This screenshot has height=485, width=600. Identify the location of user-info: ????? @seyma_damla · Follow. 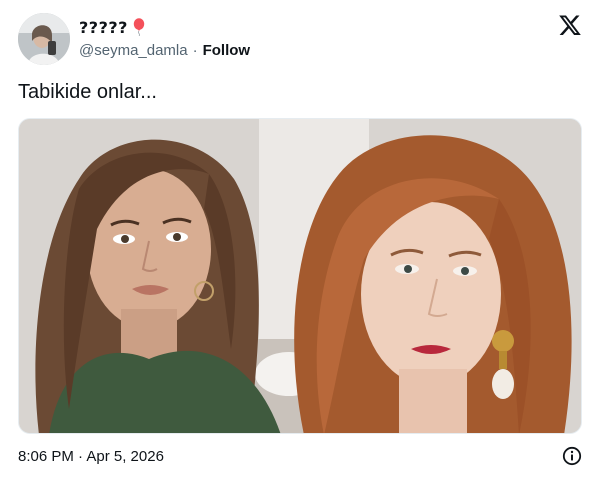
(164, 38).